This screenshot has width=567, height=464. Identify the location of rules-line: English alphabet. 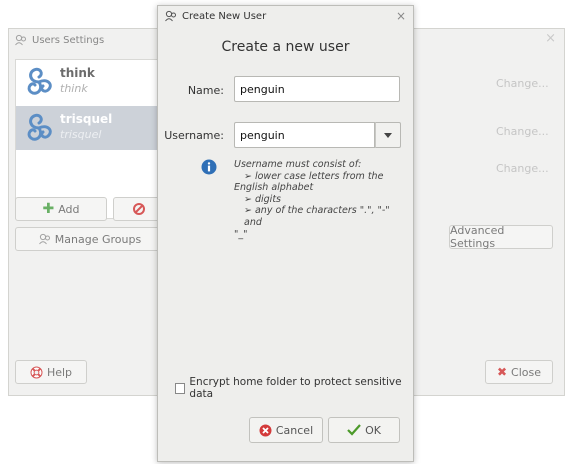
(274, 188).